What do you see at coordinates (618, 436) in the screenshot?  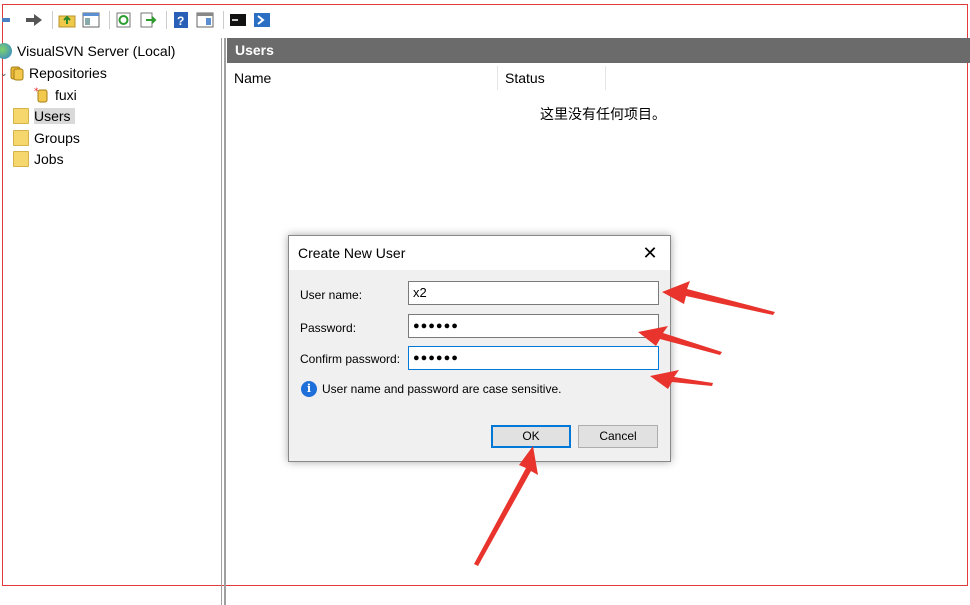 I see `cancel-button: Cancel` at bounding box center [618, 436].